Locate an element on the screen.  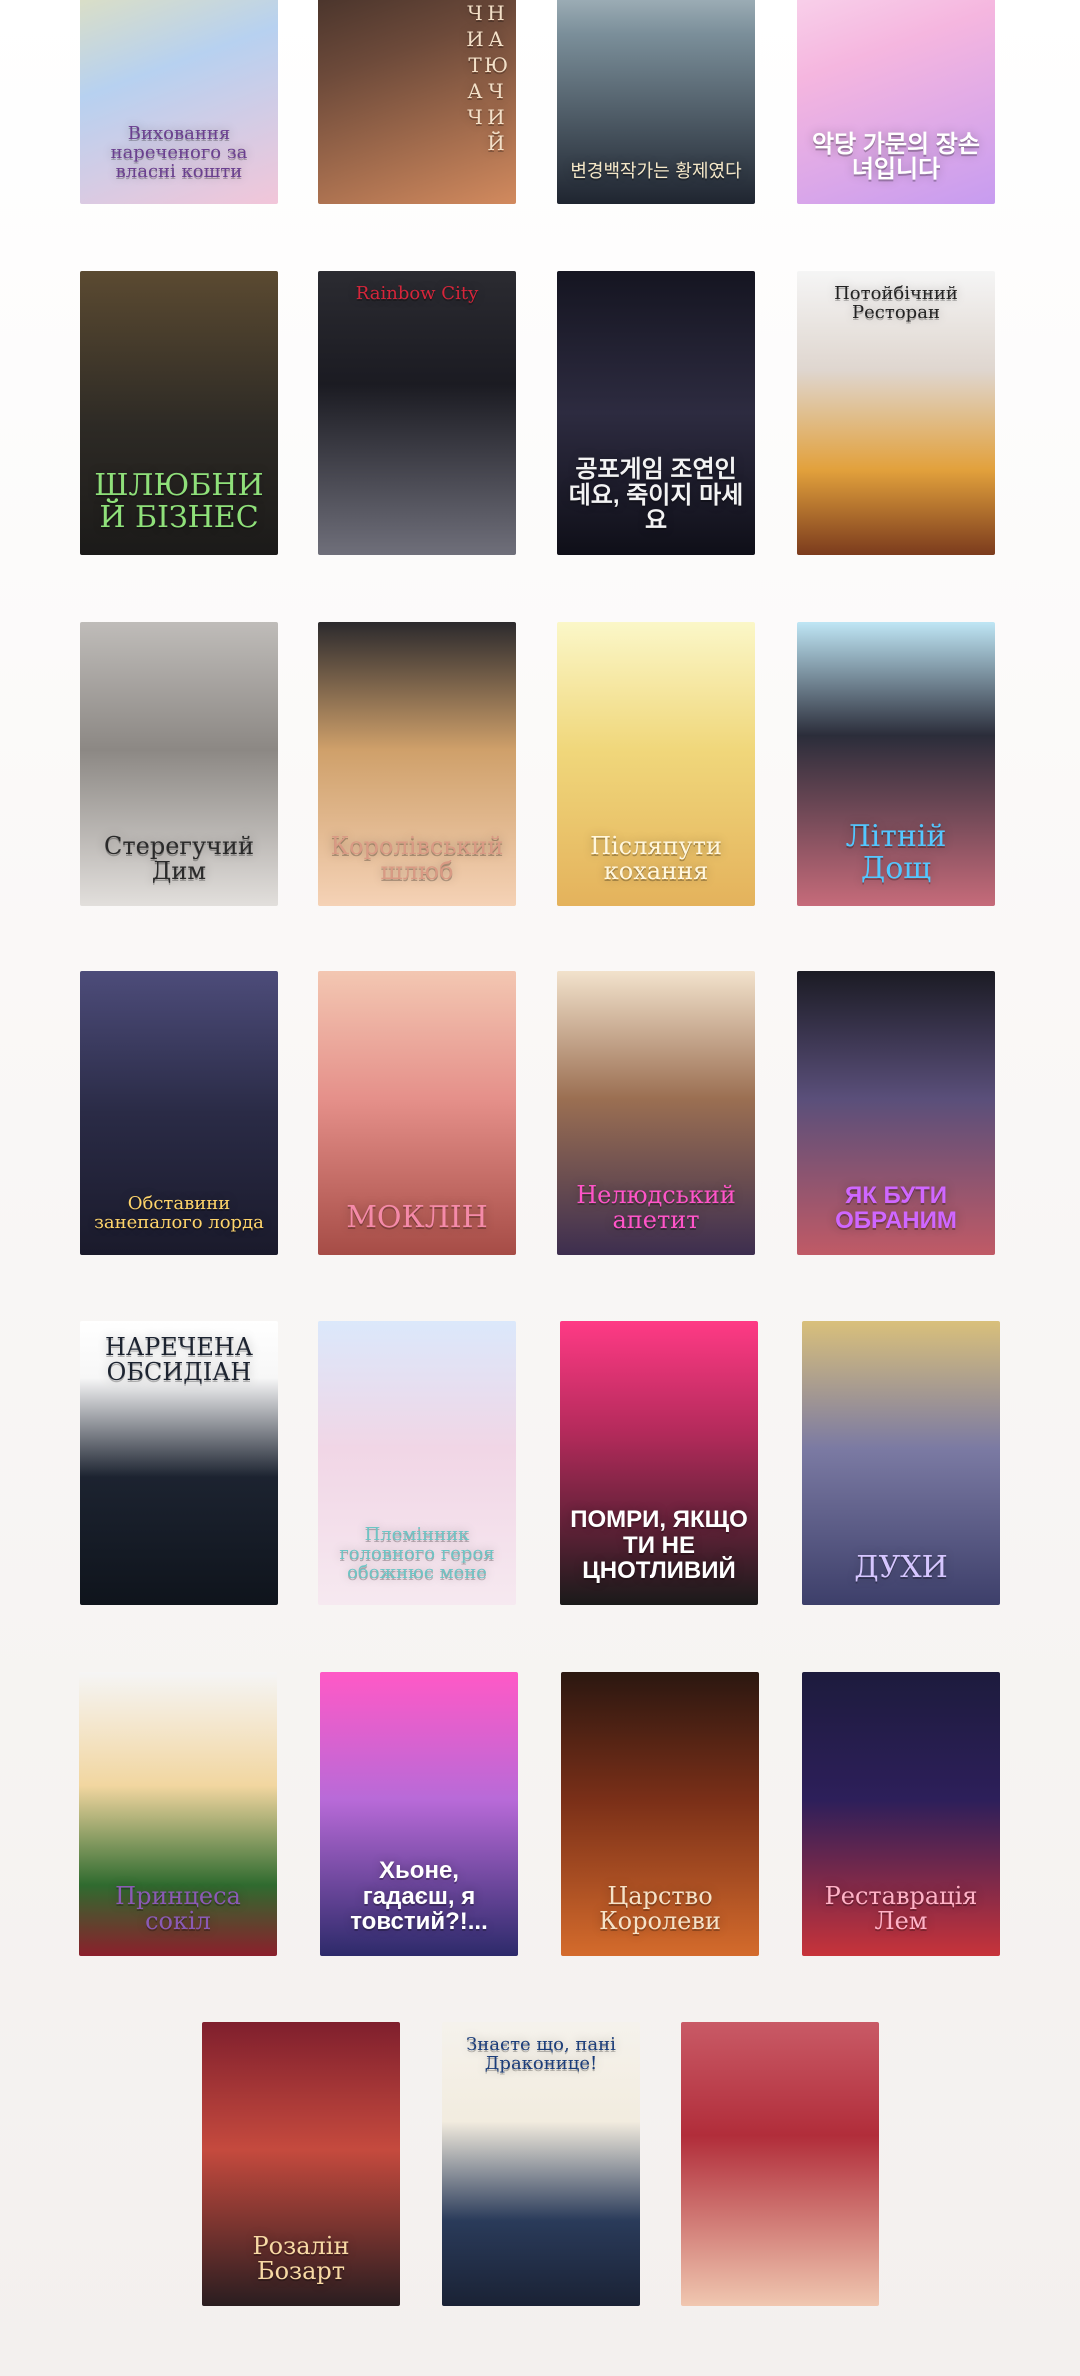
cover-title: Післяпути кохання is located at coordinates (656, 858).